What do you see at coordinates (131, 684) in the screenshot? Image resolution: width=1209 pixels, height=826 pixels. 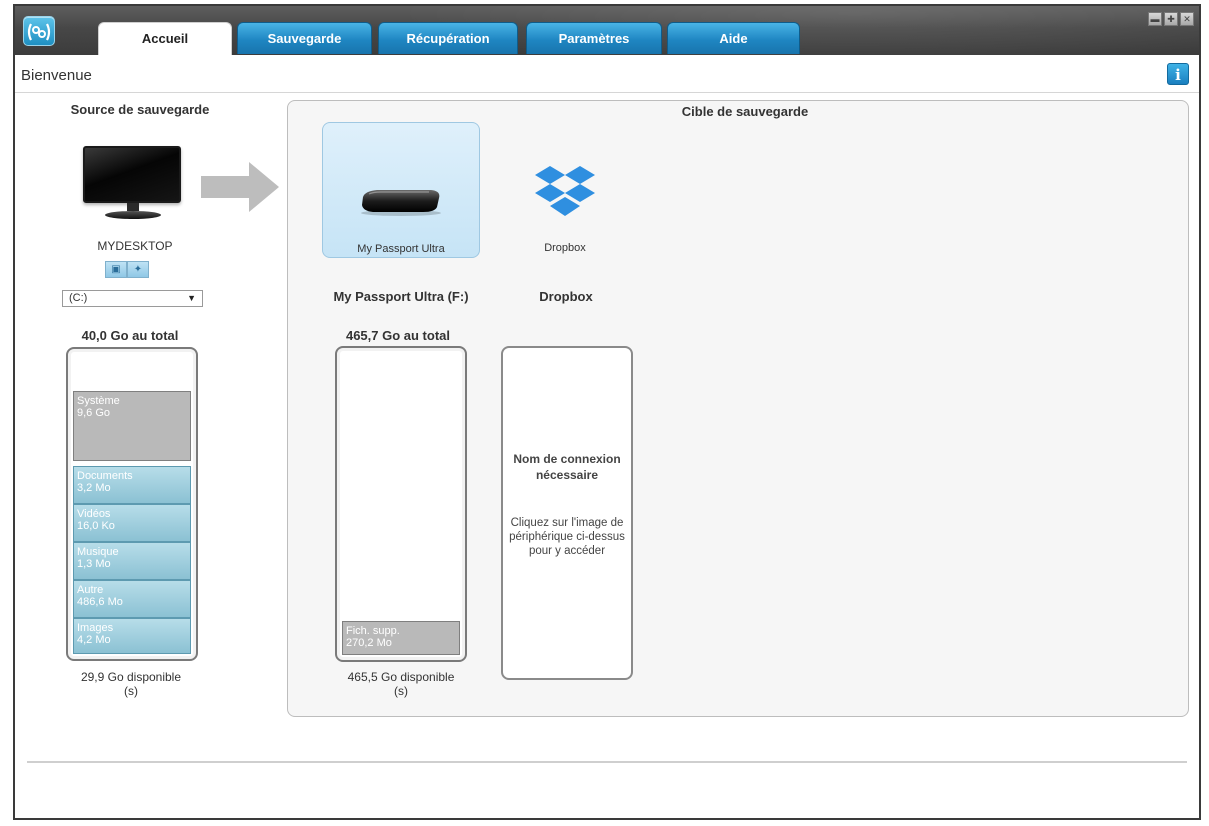 I see `source-free-space: 29,9 Go disponible (s)` at bounding box center [131, 684].